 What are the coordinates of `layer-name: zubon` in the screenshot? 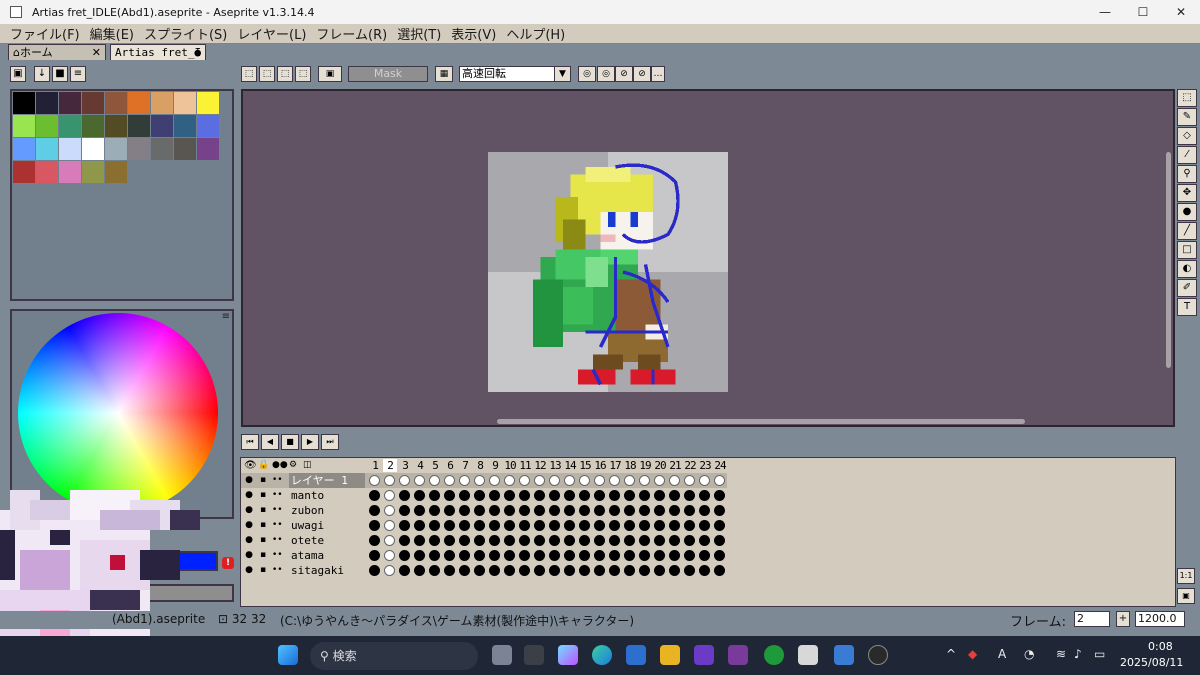 It's located at (327, 510).